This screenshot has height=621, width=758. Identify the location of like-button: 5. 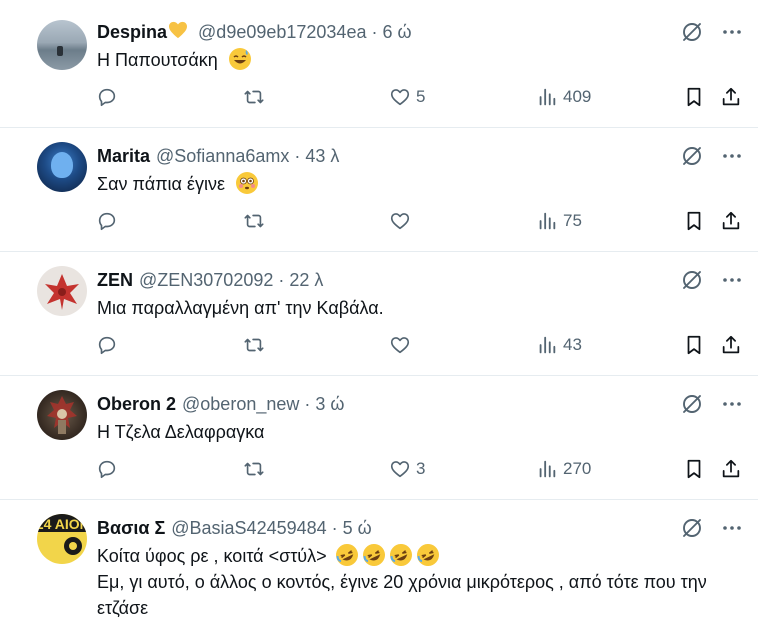
(407, 97).